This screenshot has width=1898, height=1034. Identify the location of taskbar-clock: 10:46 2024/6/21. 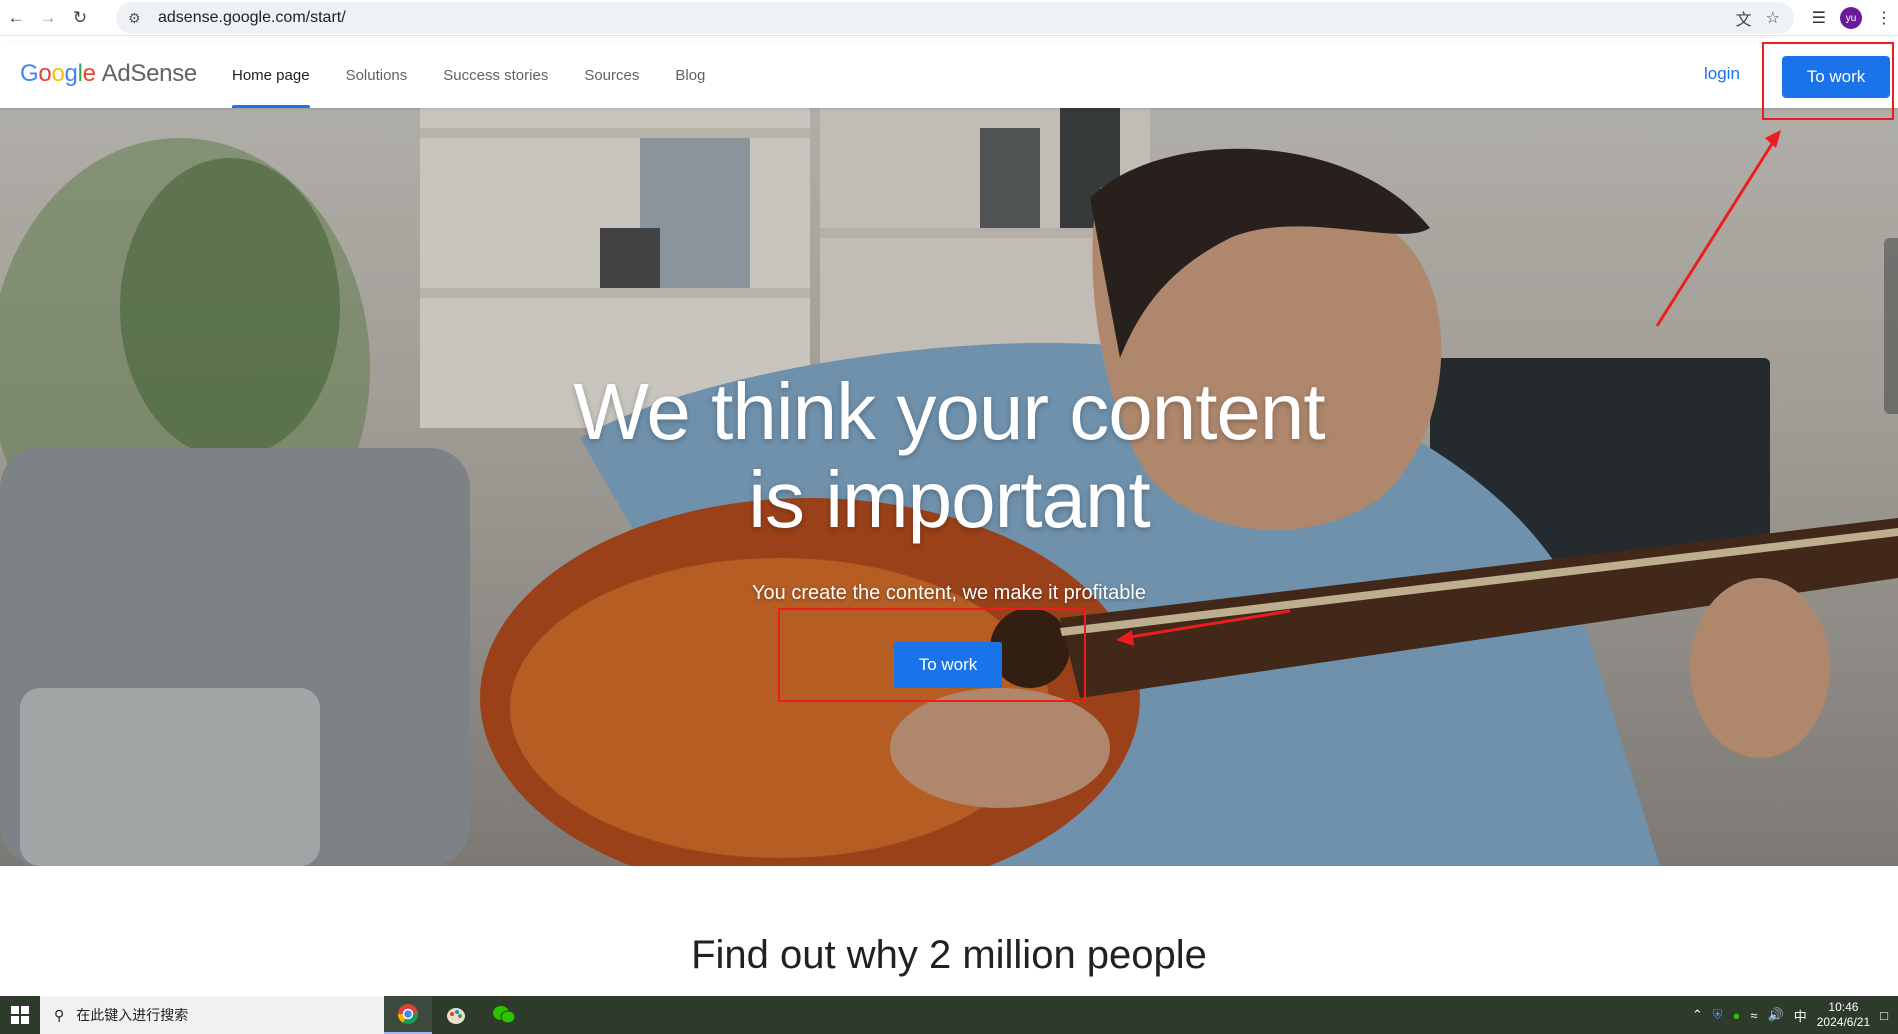
(1843, 1015).